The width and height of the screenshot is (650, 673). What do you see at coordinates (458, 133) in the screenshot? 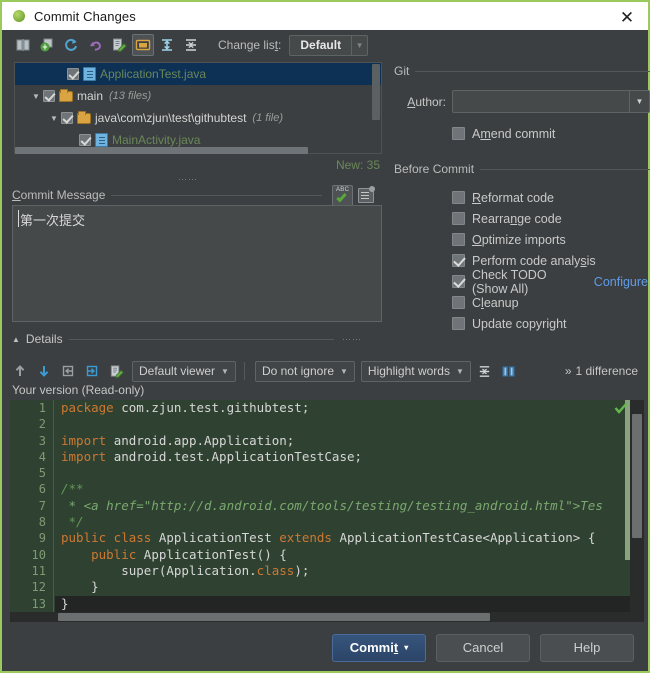
I see `amend-commit-checkbox` at bounding box center [458, 133].